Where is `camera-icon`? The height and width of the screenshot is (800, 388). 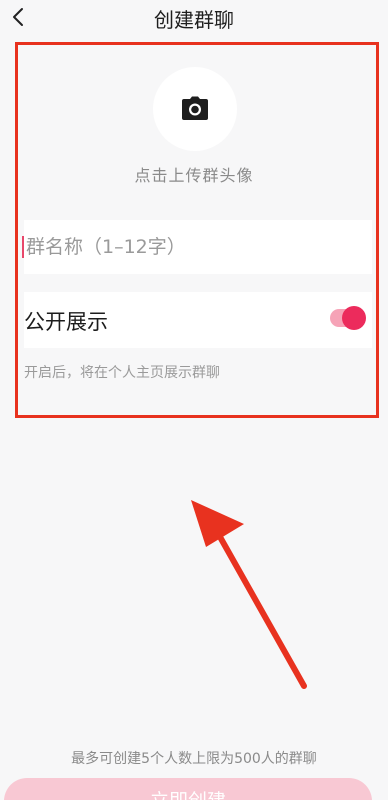
camera-icon is located at coordinates (195, 108).